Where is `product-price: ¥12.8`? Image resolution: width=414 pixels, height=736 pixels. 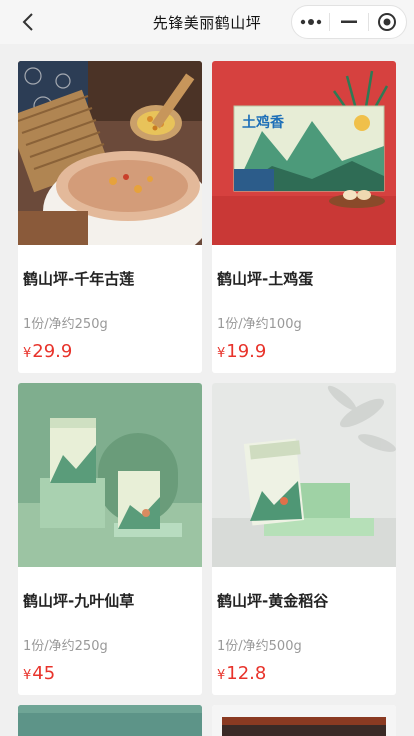
product-price: ¥12.8 is located at coordinates (241, 673).